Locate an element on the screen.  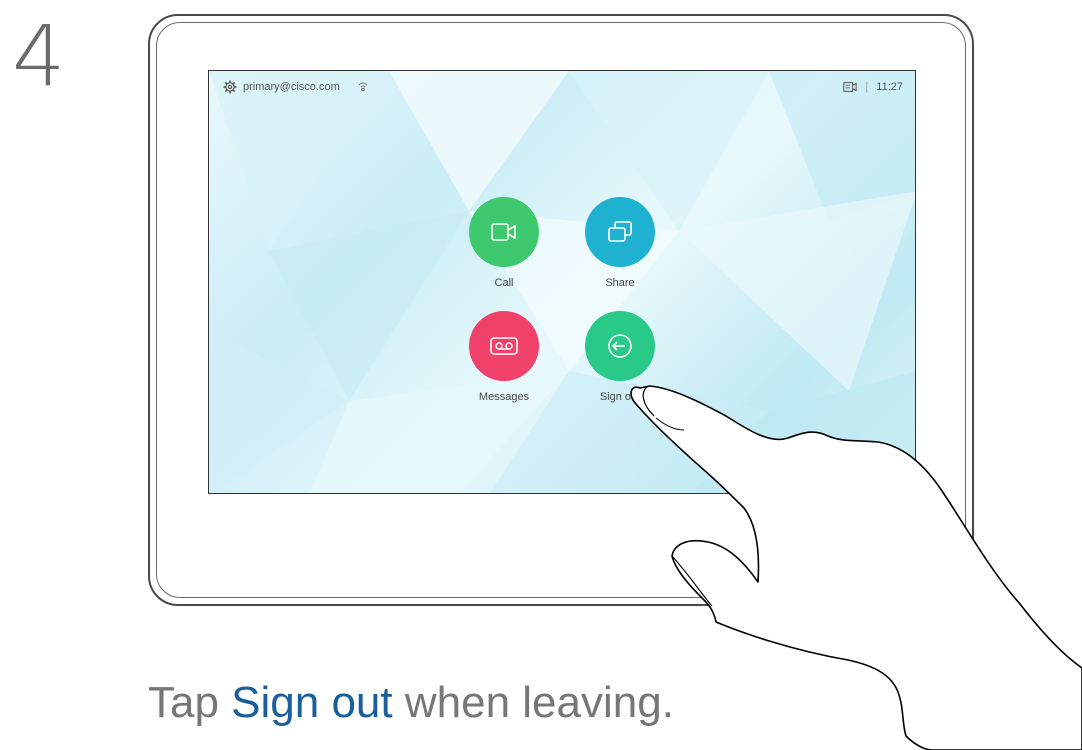
camera-status-icon is located at coordinates (850, 87).